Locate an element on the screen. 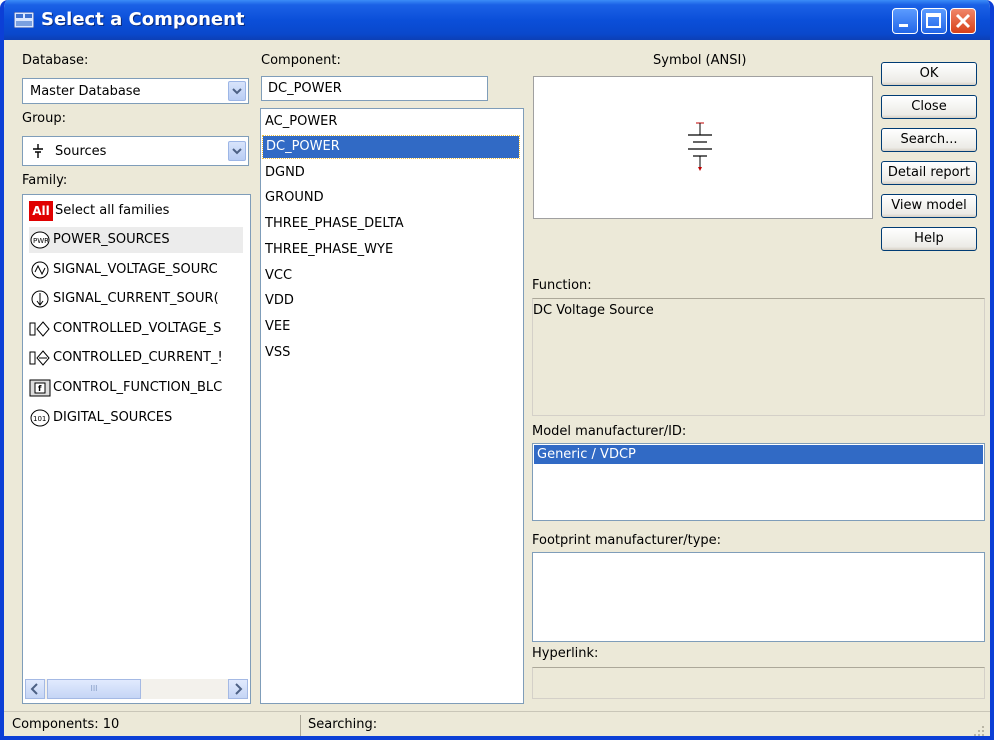  component-item: VEE is located at coordinates (277, 327).